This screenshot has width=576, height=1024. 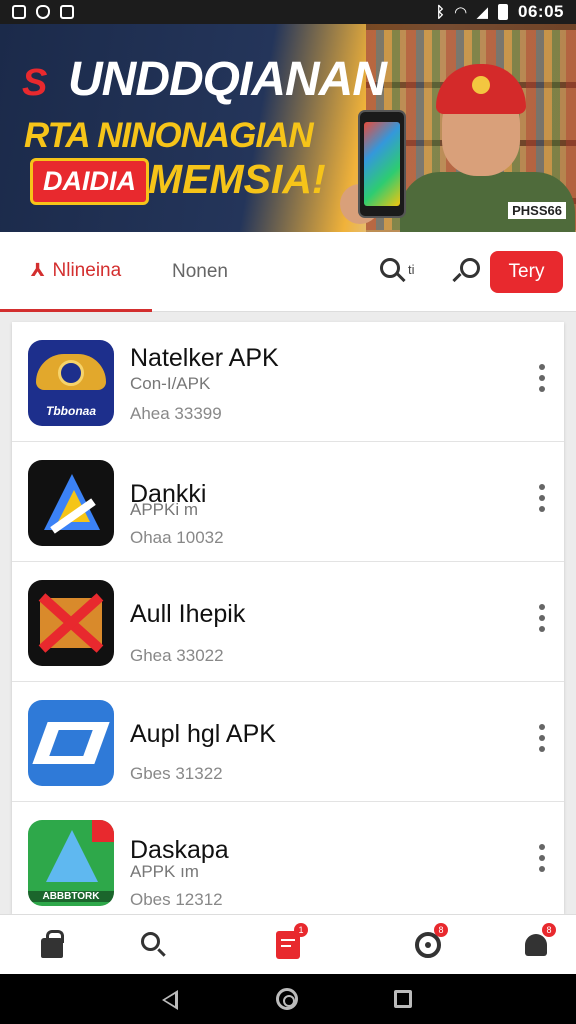 What do you see at coordinates (71, 863) in the screenshot?
I see `app-icon-green-triangle: ABBBTORK` at bounding box center [71, 863].